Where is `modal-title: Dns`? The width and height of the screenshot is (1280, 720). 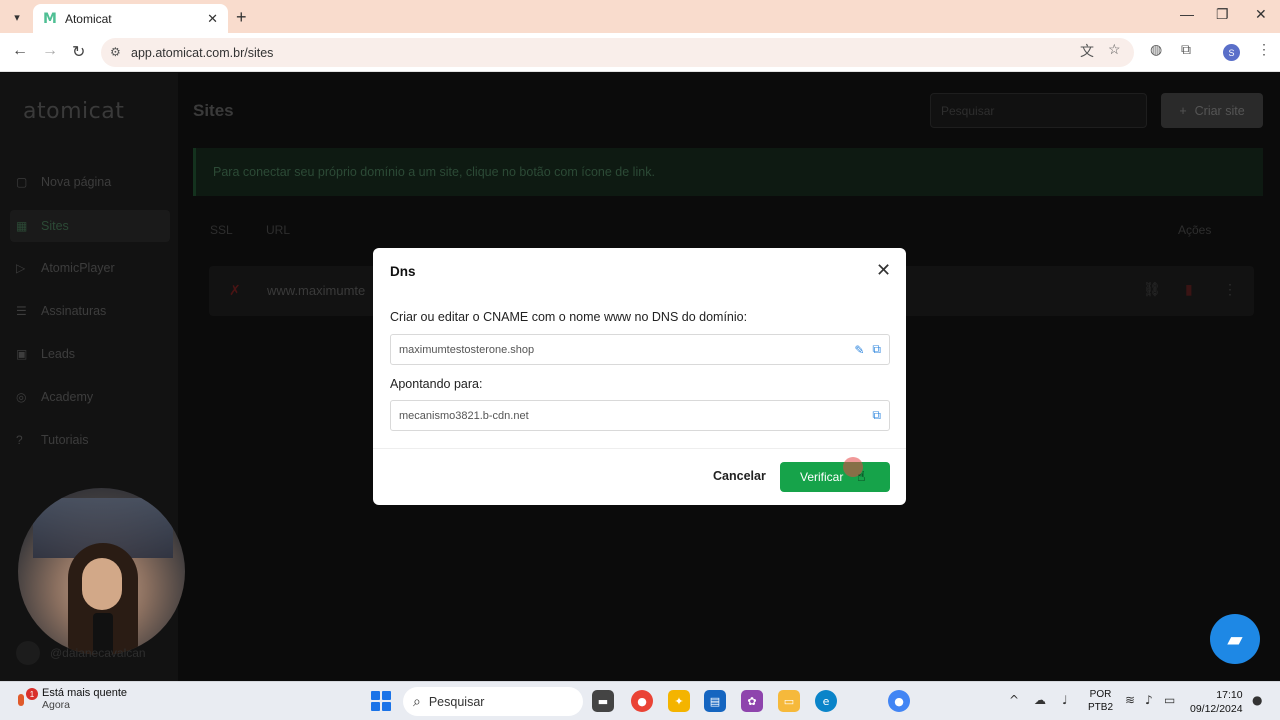 modal-title: Dns is located at coordinates (403, 271).